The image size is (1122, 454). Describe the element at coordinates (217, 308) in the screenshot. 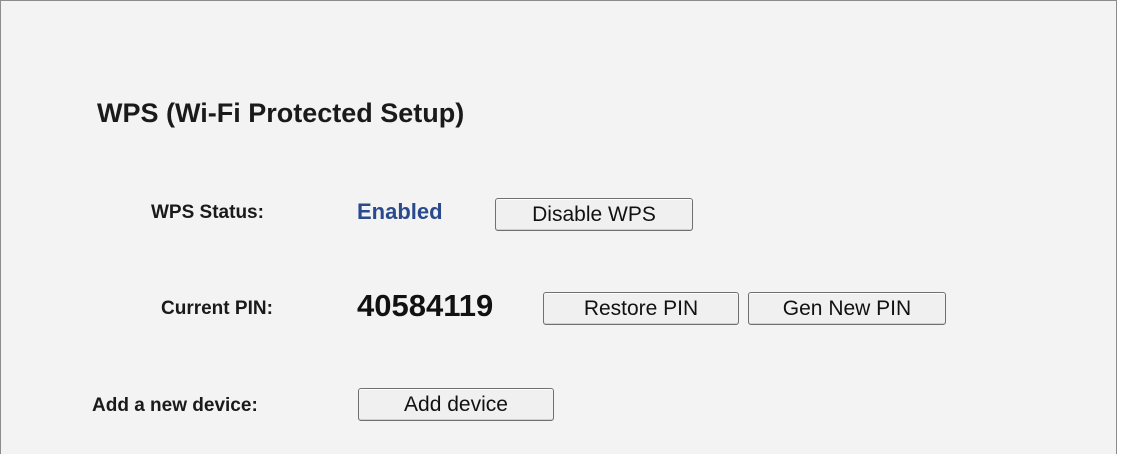

I see `current-pin-label: Current PIN:` at that location.